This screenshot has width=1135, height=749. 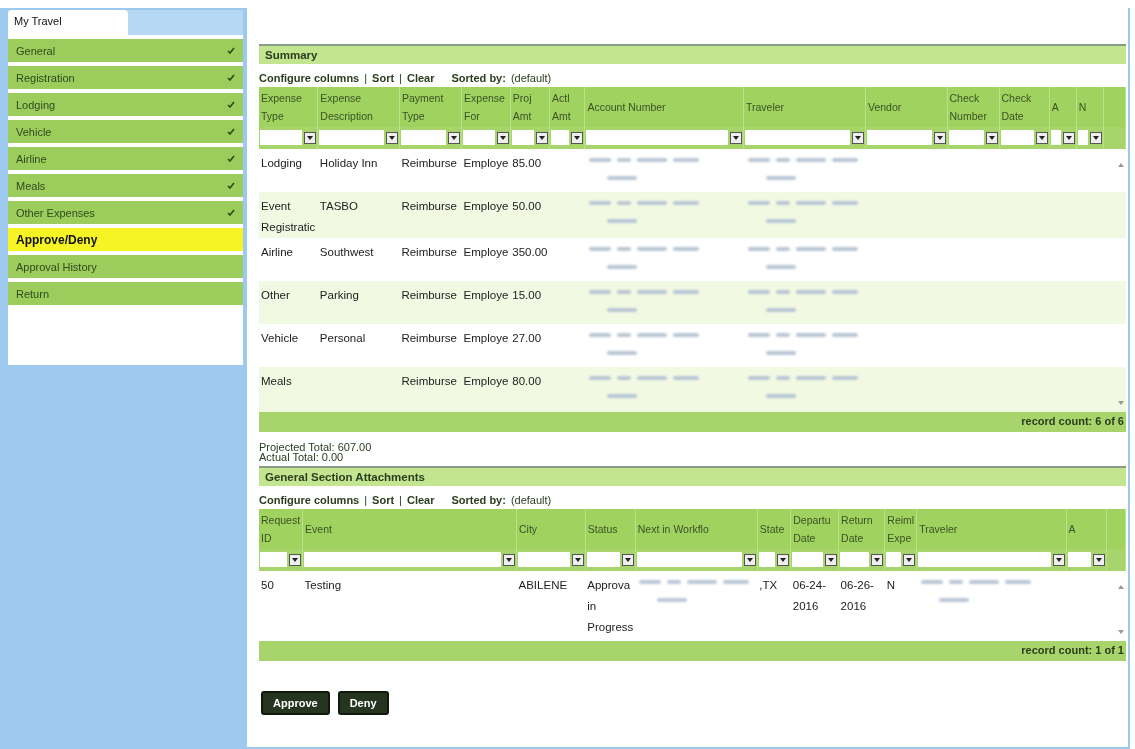 What do you see at coordinates (363, 703) in the screenshot?
I see `action-button: Deny` at bounding box center [363, 703].